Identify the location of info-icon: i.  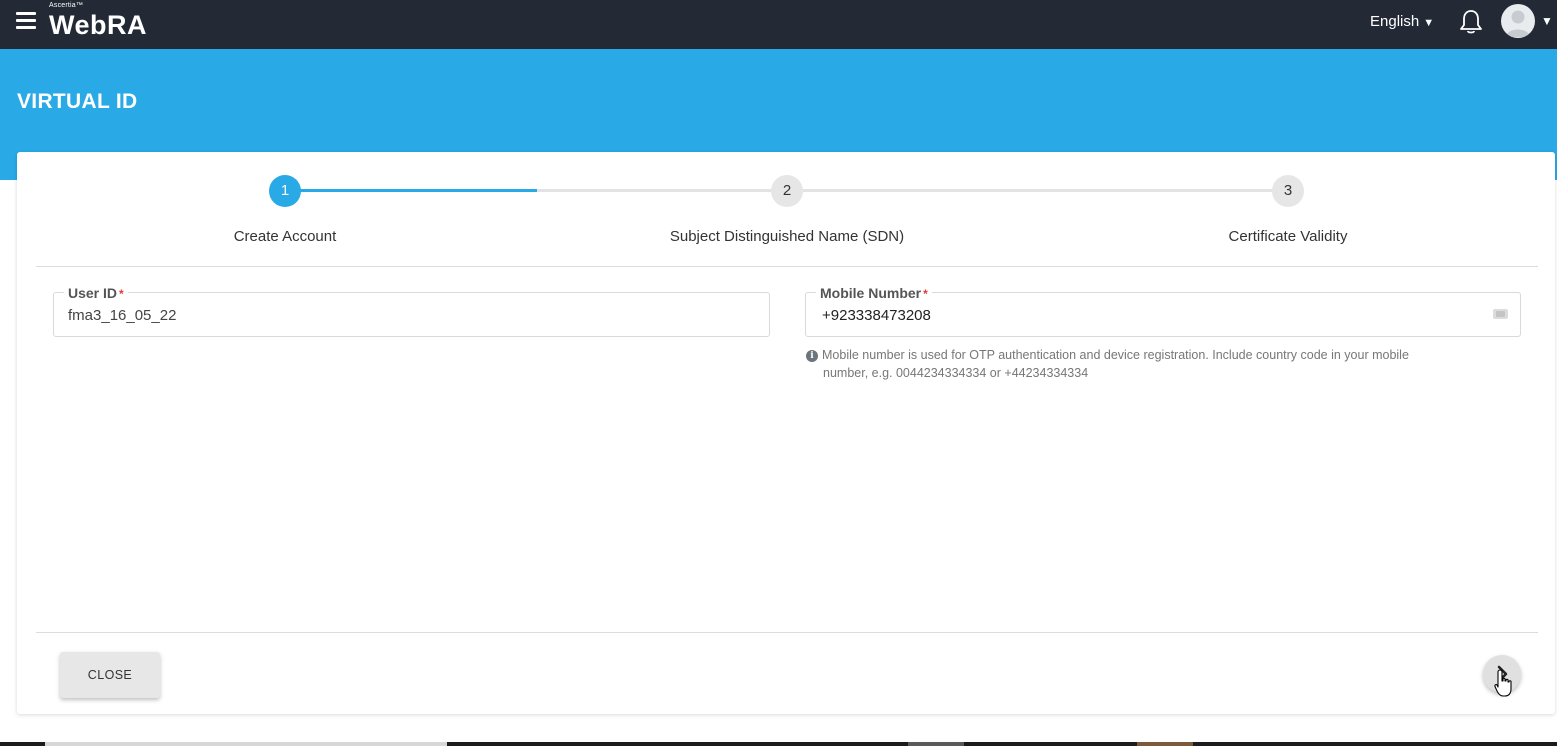
(812, 356).